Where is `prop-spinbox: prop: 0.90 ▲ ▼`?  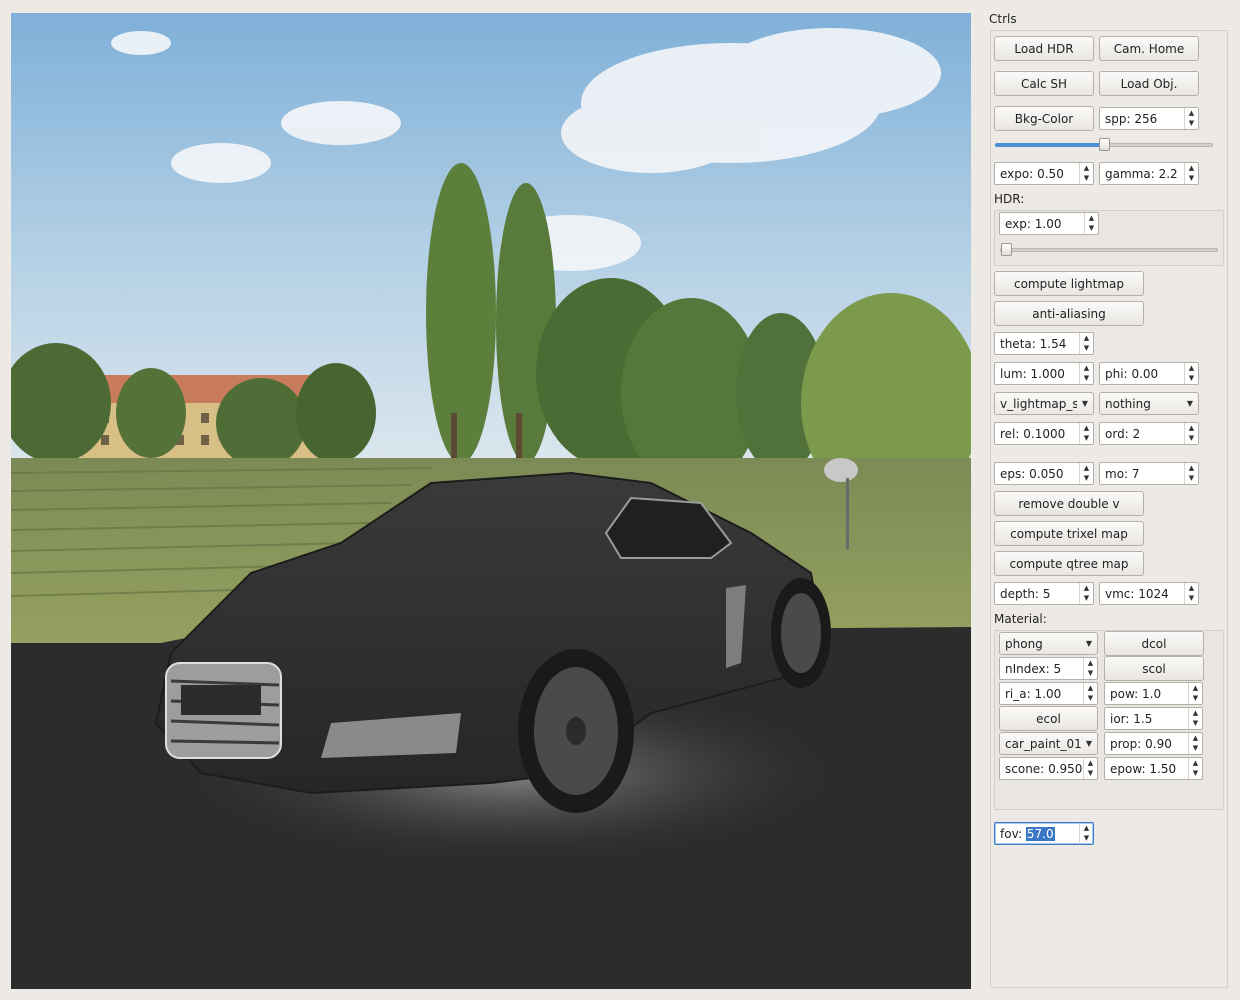
prop-spinbox: prop: 0.90 ▲ ▼ is located at coordinates (1153, 743).